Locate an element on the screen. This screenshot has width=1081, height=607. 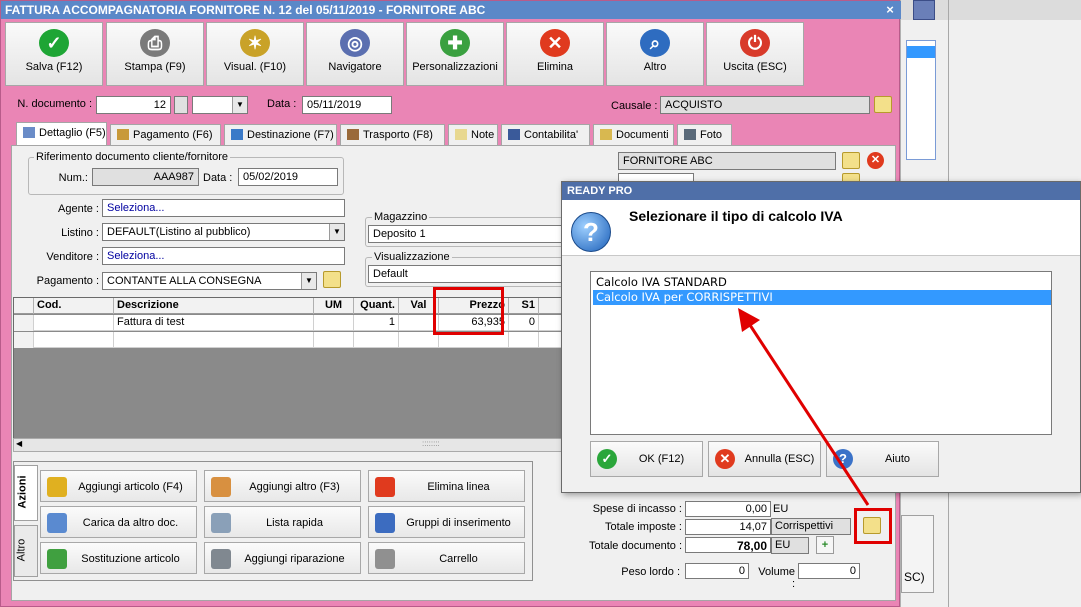
quick-list-icon is located at coordinates (221, 523).